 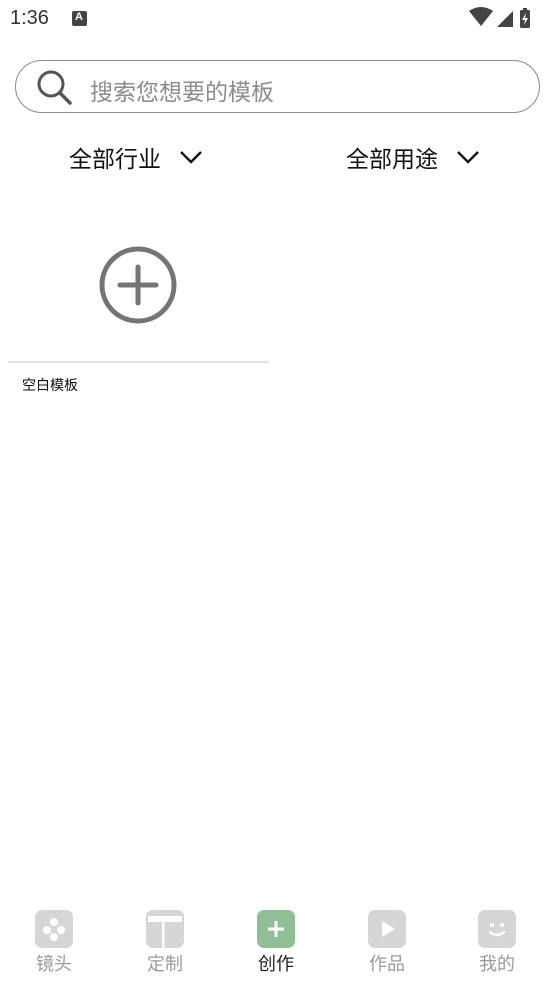 What do you see at coordinates (387, 929) in the screenshot?
I see `play-icon` at bounding box center [387, 929].